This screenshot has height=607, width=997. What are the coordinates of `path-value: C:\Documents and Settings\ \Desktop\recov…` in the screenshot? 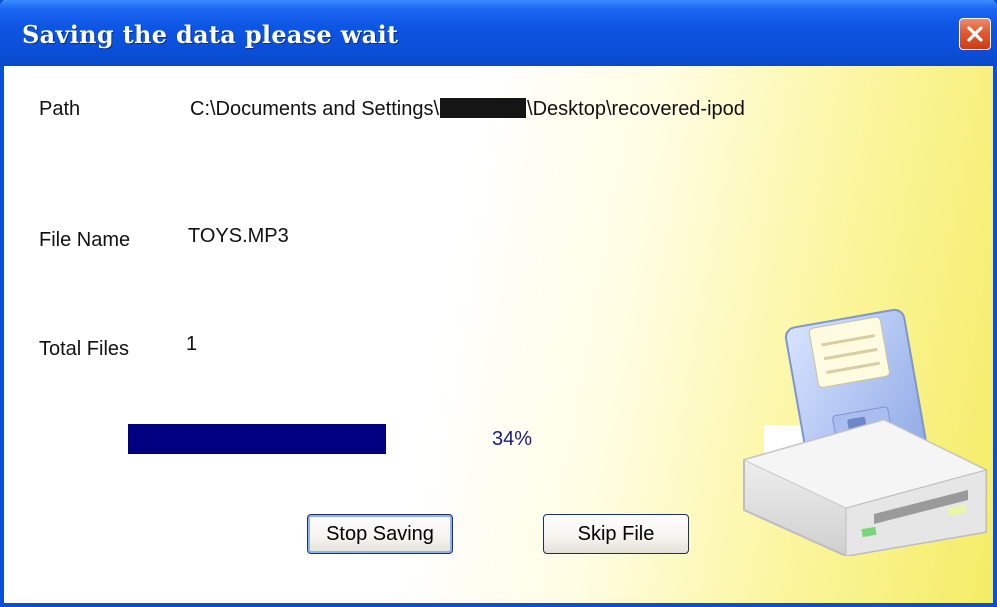 It's located at (467, 109).